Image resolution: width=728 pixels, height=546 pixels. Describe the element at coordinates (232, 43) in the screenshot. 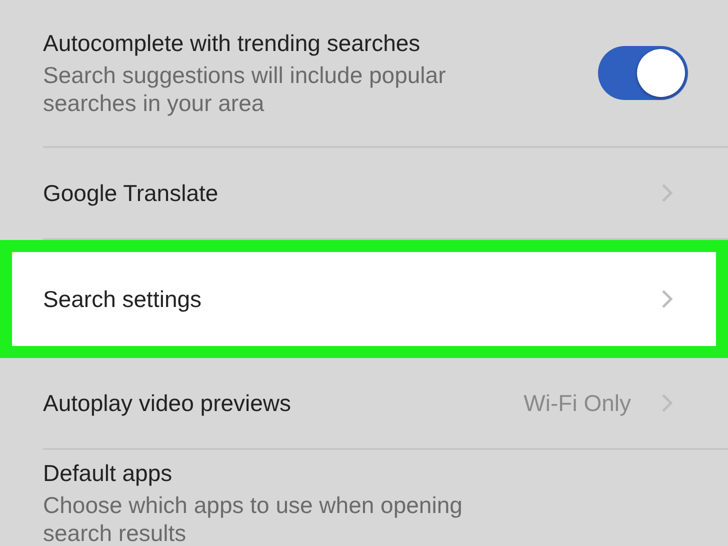

I see `setting-title: Autocomplete with trending searches` at that location.